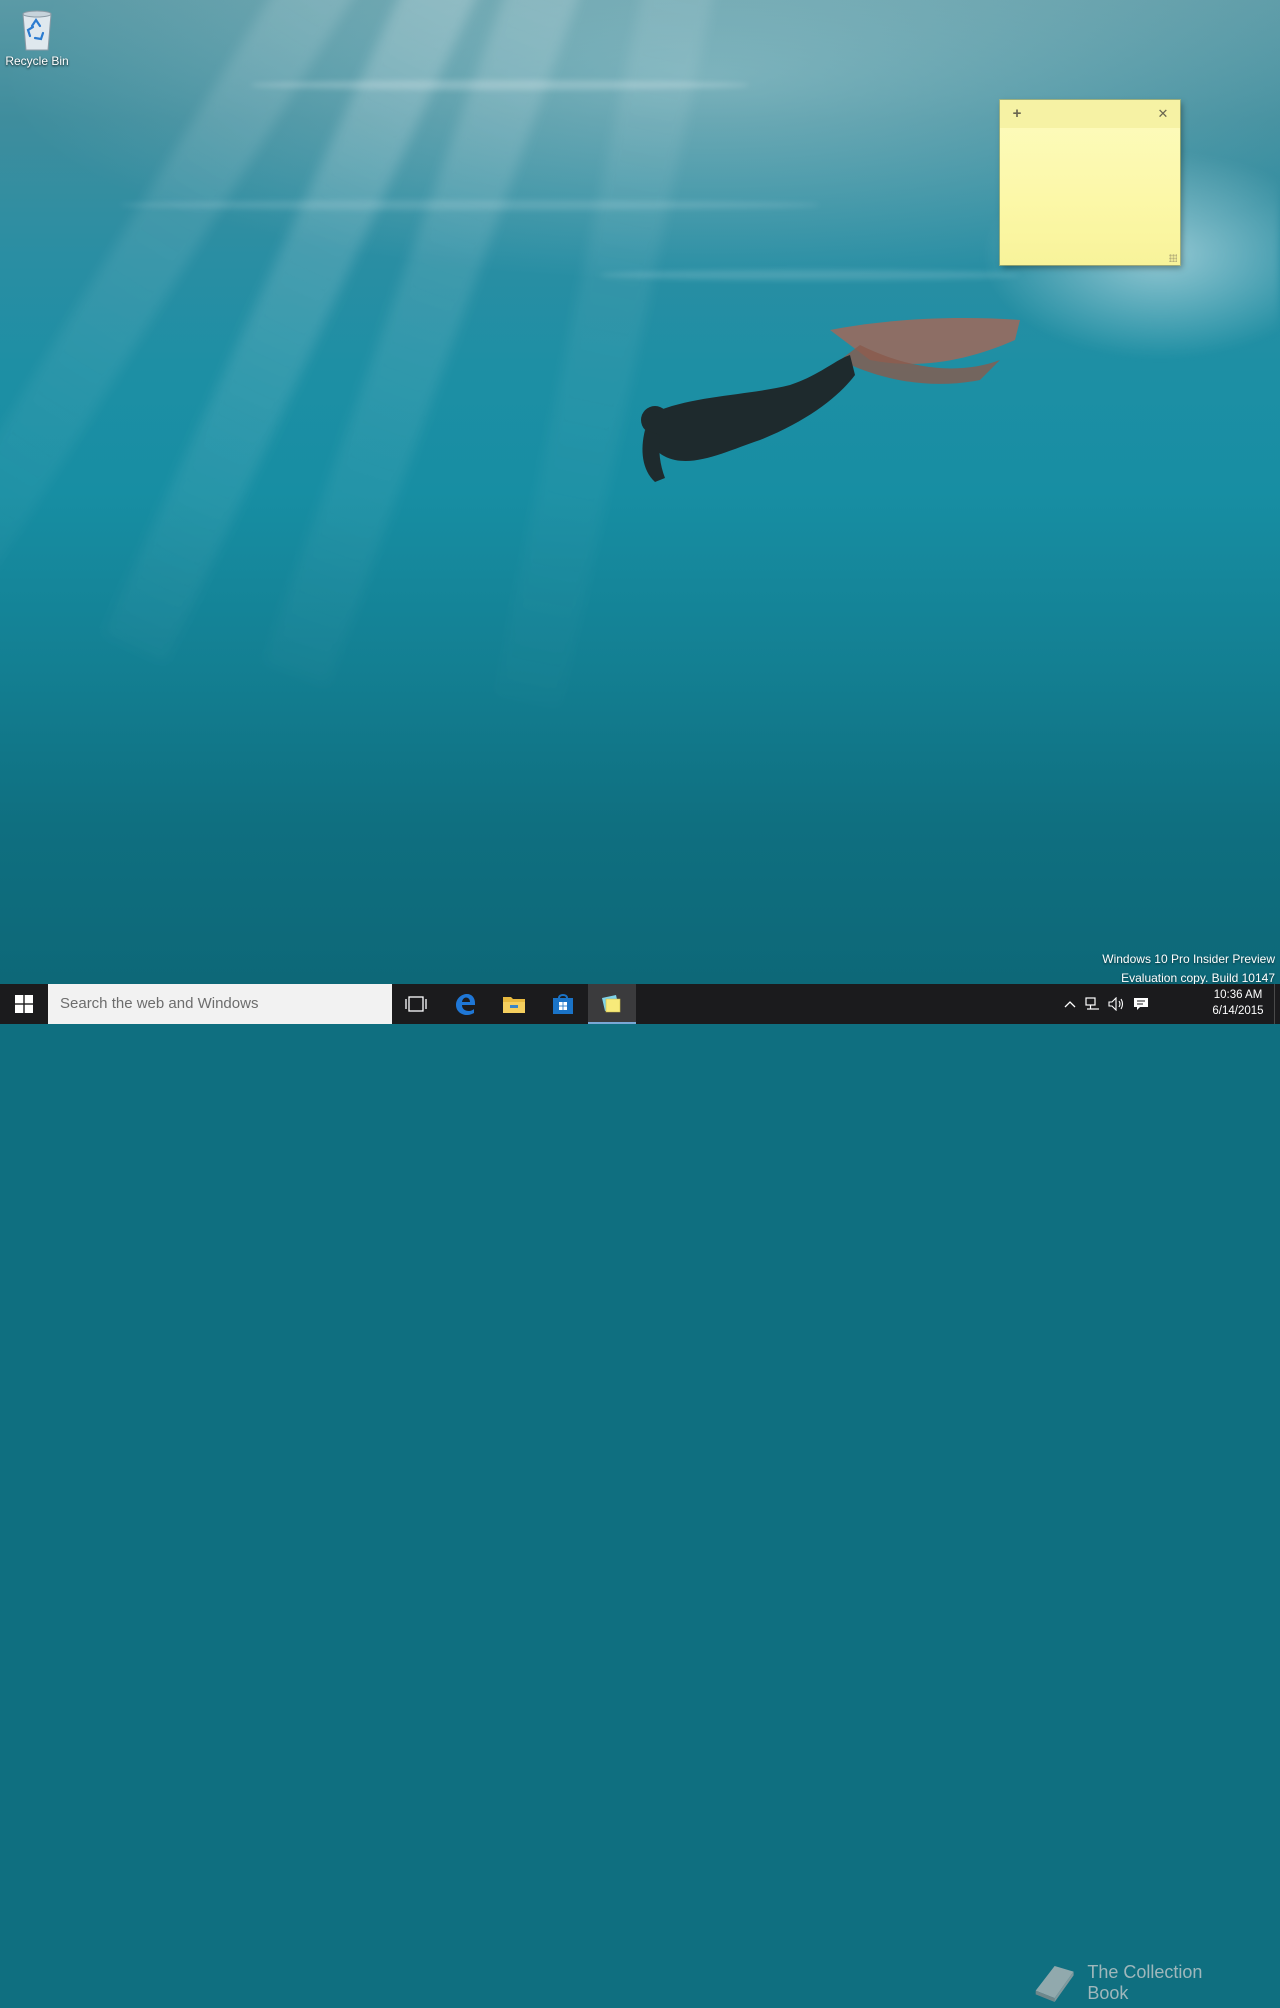 The width and height of the screenshot is (1280, 2008). What do you see at coordinates (1141, 1004) in the screenshot?
I see `action-center-icon` at bounding box center [1141, 1004].